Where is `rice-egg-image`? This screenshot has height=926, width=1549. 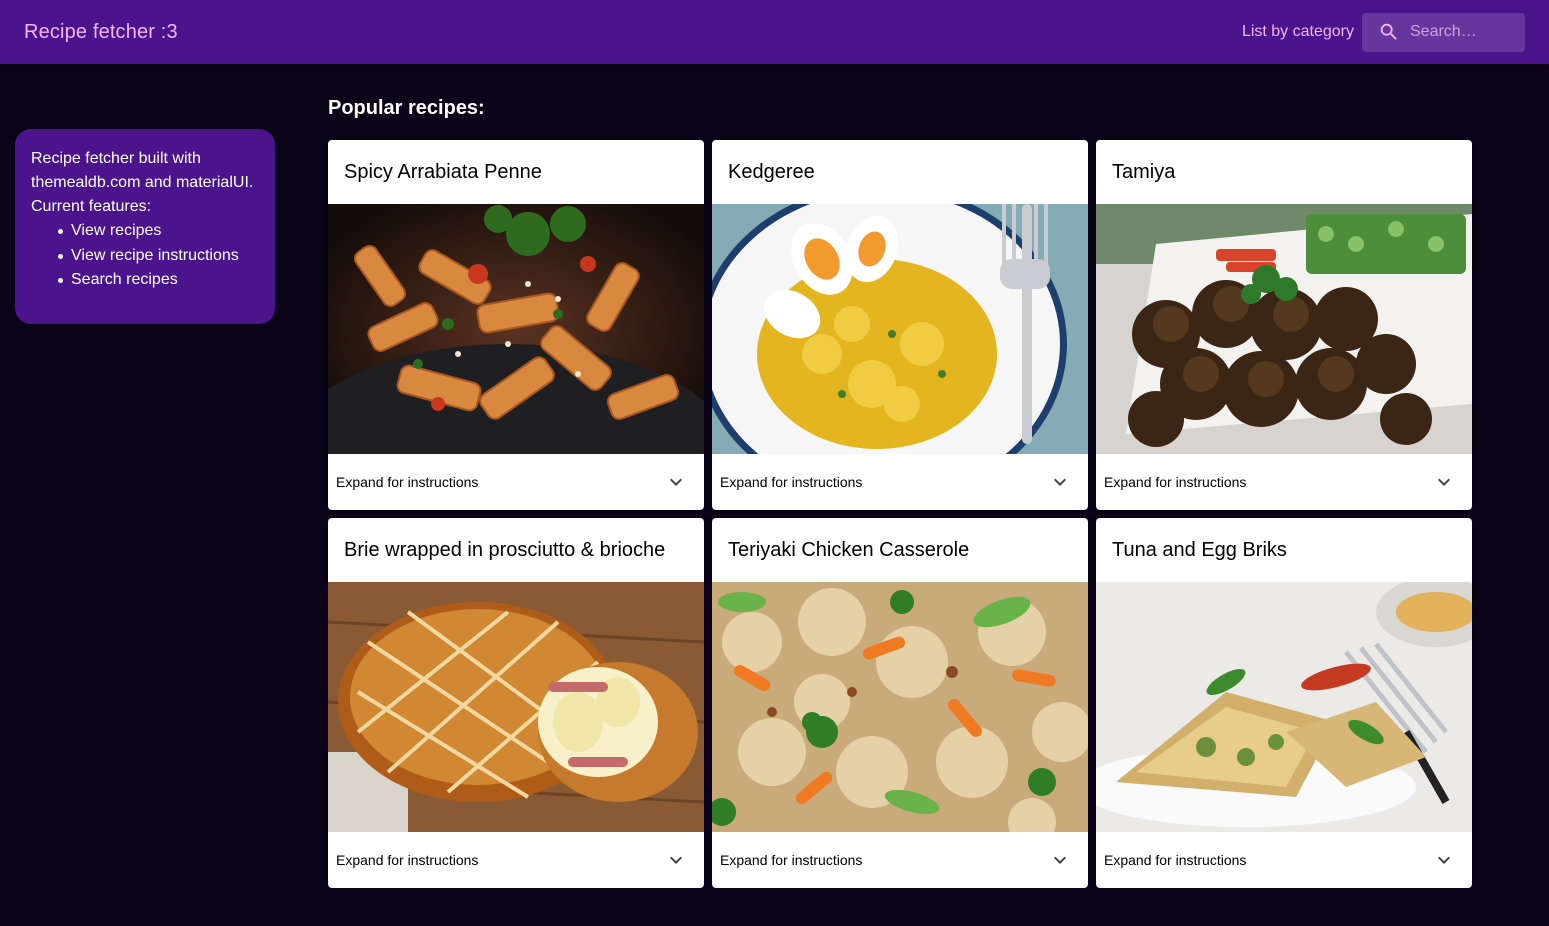
rice-egg-image is located at coordinates (900, 329).